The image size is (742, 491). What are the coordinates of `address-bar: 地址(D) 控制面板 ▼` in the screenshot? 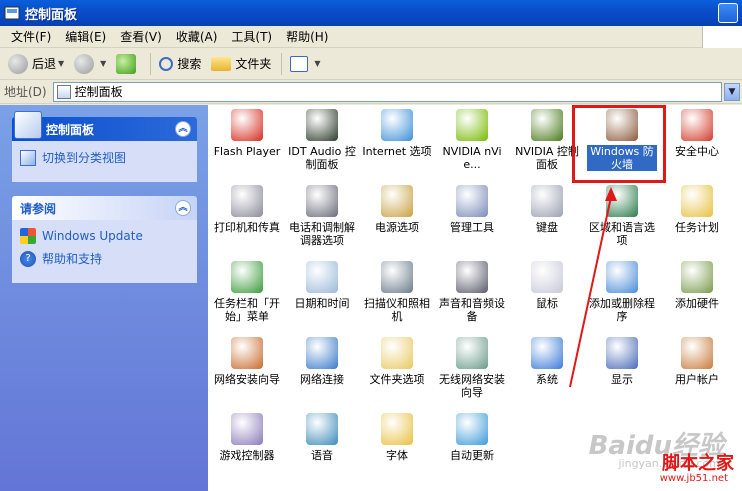 It's located at (371, 92).